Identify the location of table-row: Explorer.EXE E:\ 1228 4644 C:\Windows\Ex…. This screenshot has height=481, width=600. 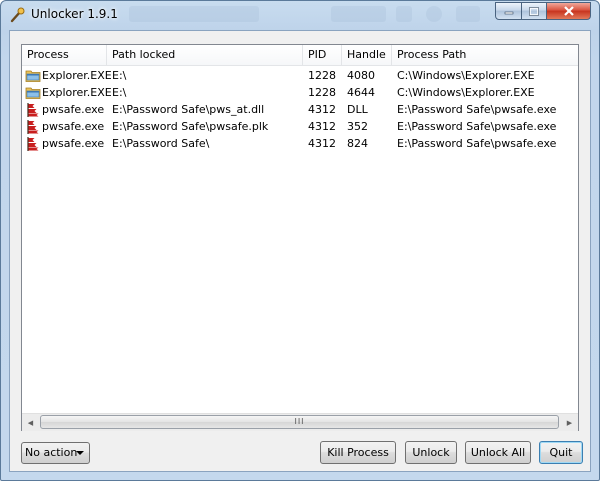
(300, 92).